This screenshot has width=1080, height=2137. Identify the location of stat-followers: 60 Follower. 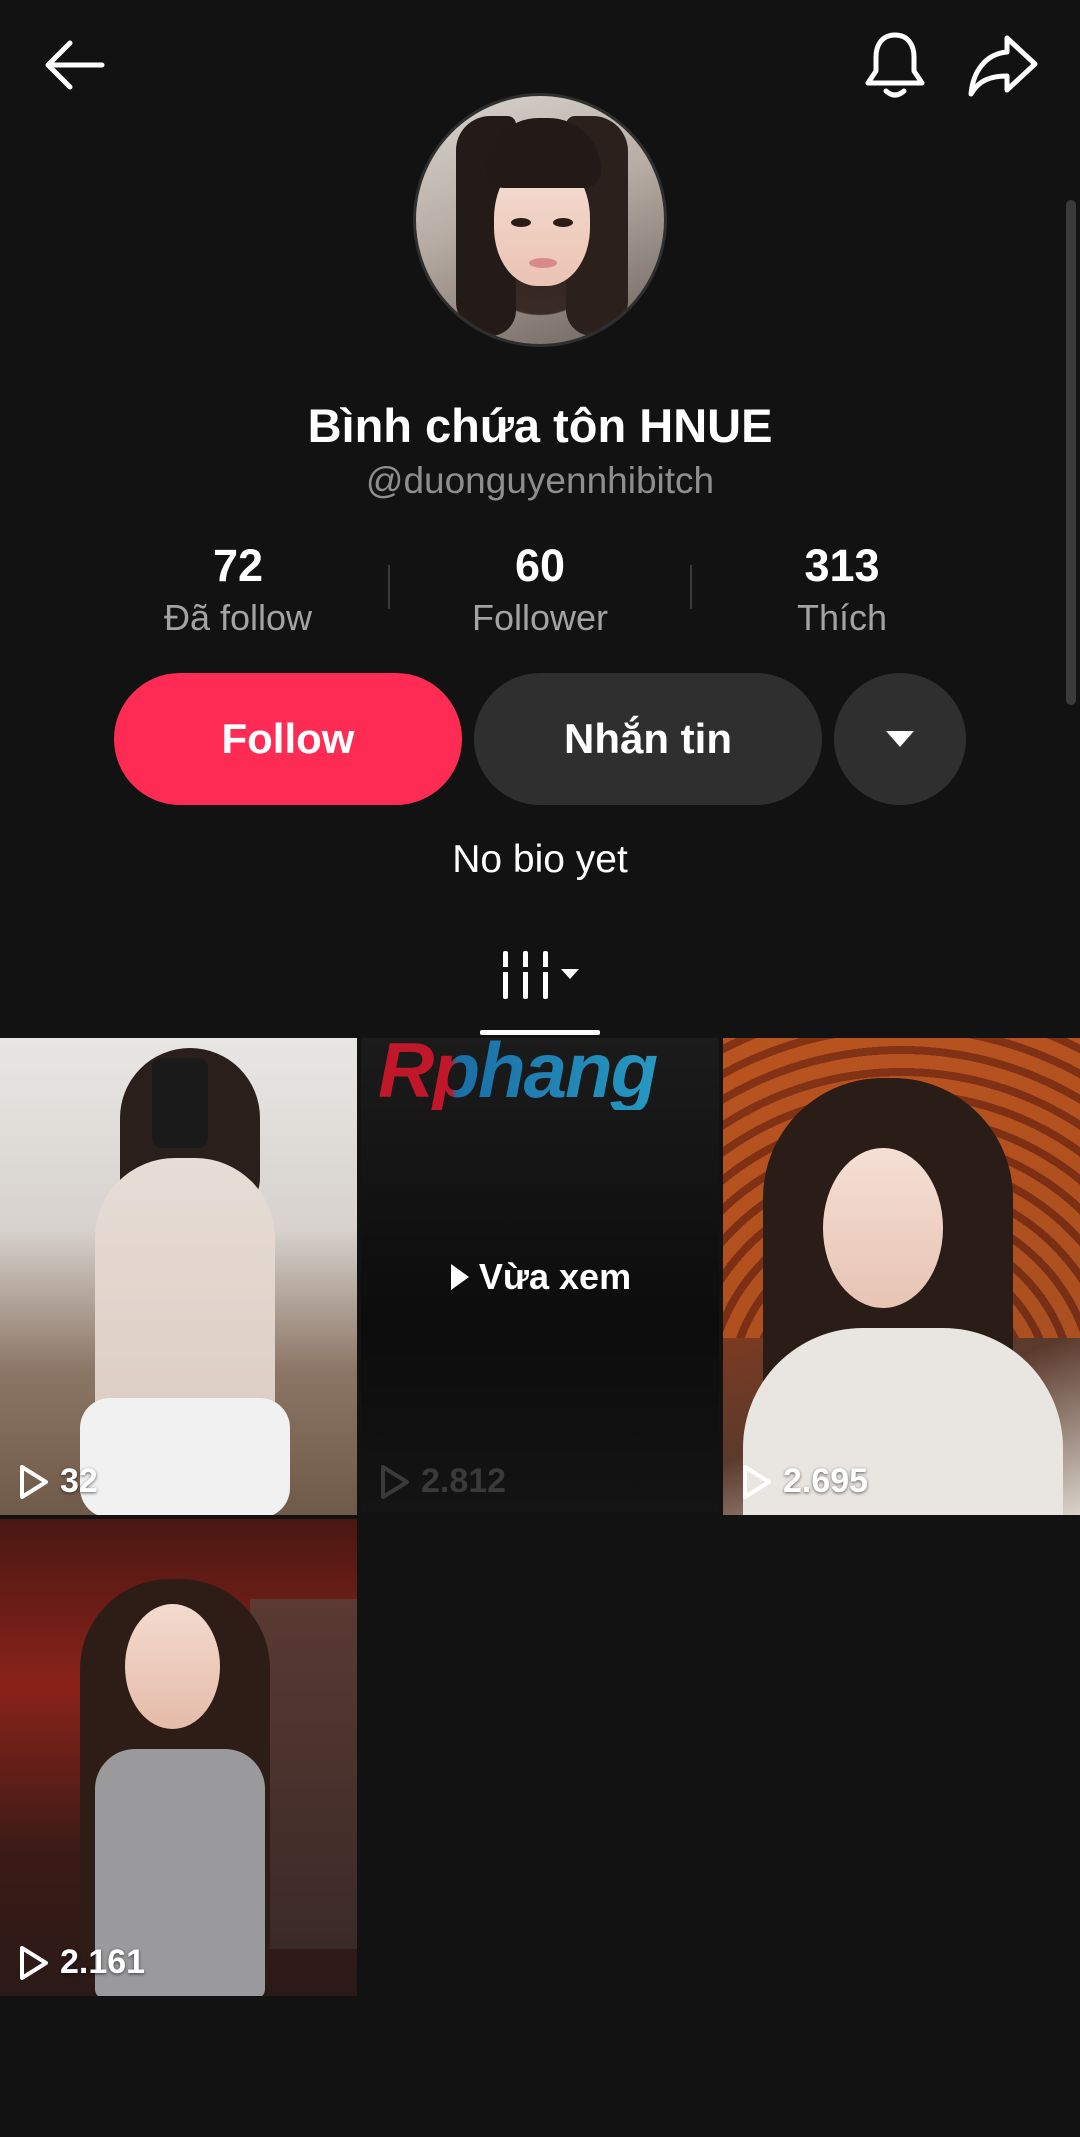
(540, 590).